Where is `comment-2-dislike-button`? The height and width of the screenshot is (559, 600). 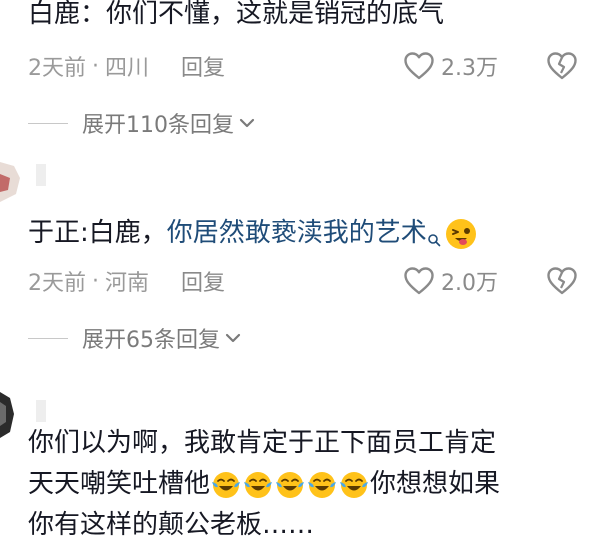 comment-2-dislike-button is located at coordinates (562, 281).